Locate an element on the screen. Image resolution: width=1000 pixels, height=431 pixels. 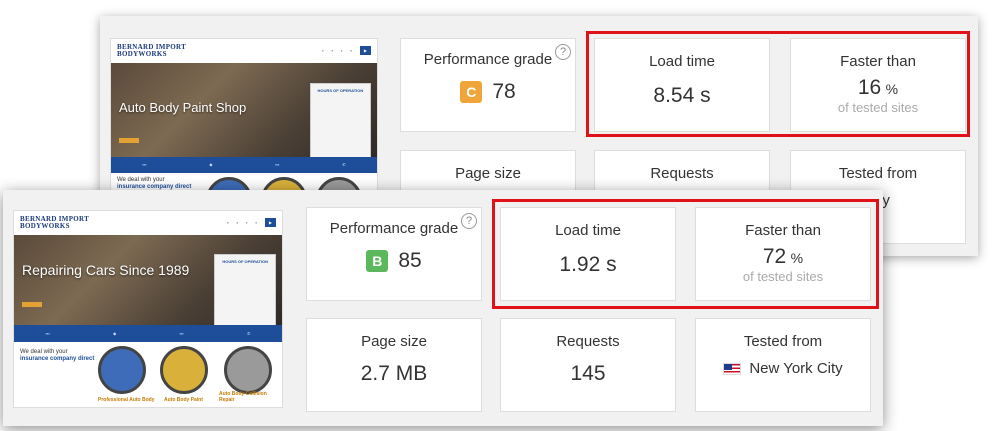
performance-grade-row: B 85 is located at coordinates (394, 261).